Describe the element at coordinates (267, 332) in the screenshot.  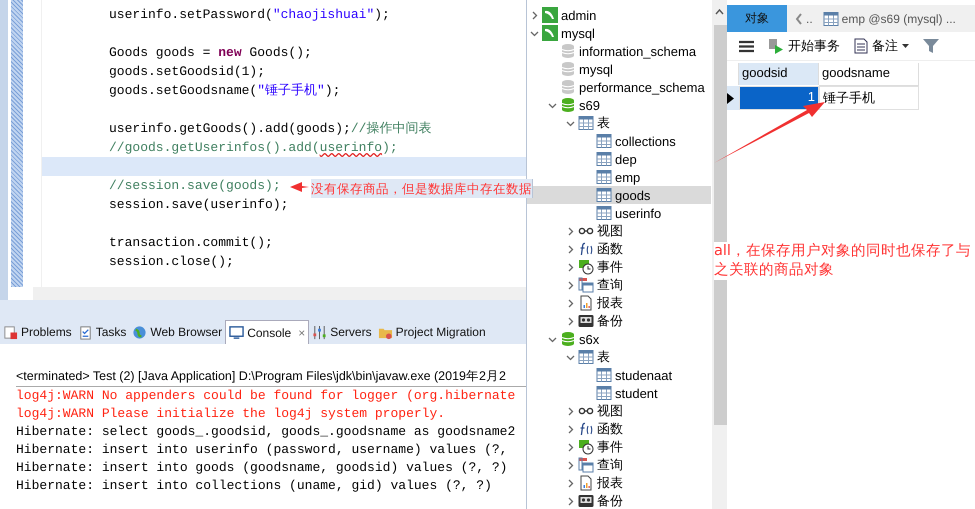
I see `view-tab: Console ×` at that location.